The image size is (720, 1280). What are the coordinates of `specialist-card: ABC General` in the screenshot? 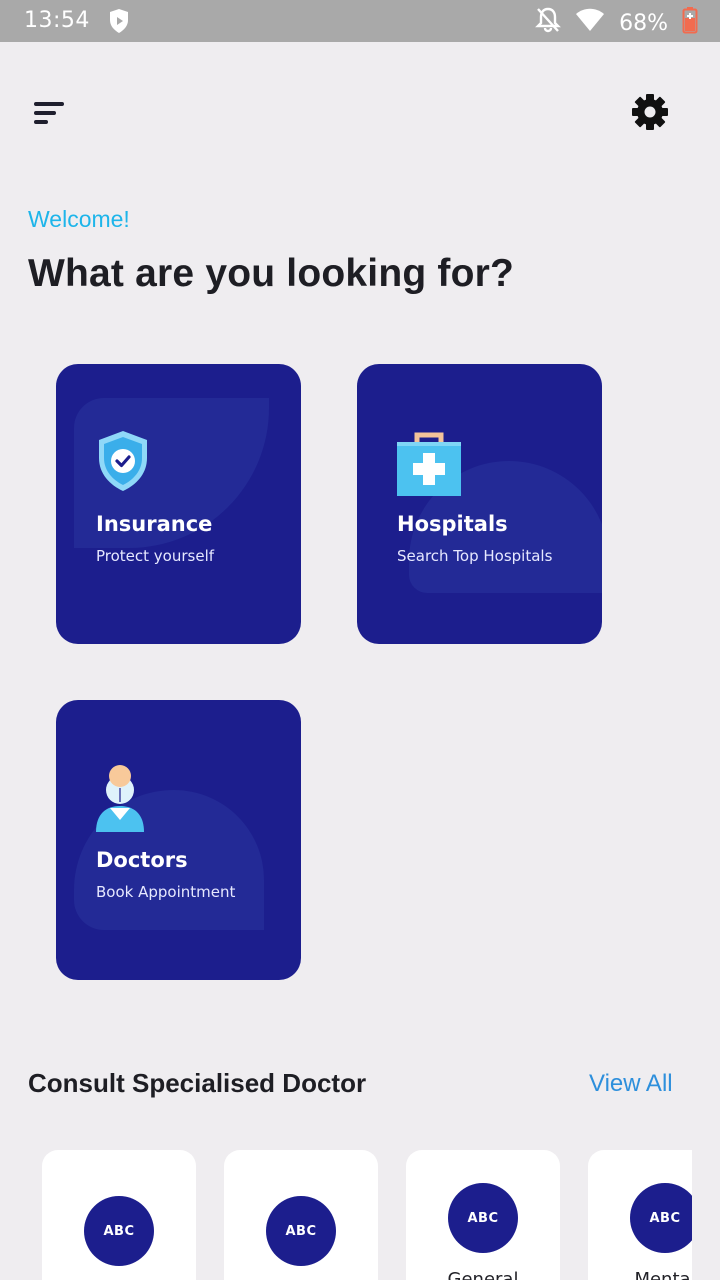 It's located at (483, 1215).